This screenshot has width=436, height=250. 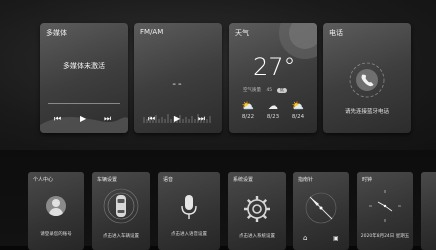 I want to click on weather-aqi: 空气质量 45 优, so click(x=265, y=90).